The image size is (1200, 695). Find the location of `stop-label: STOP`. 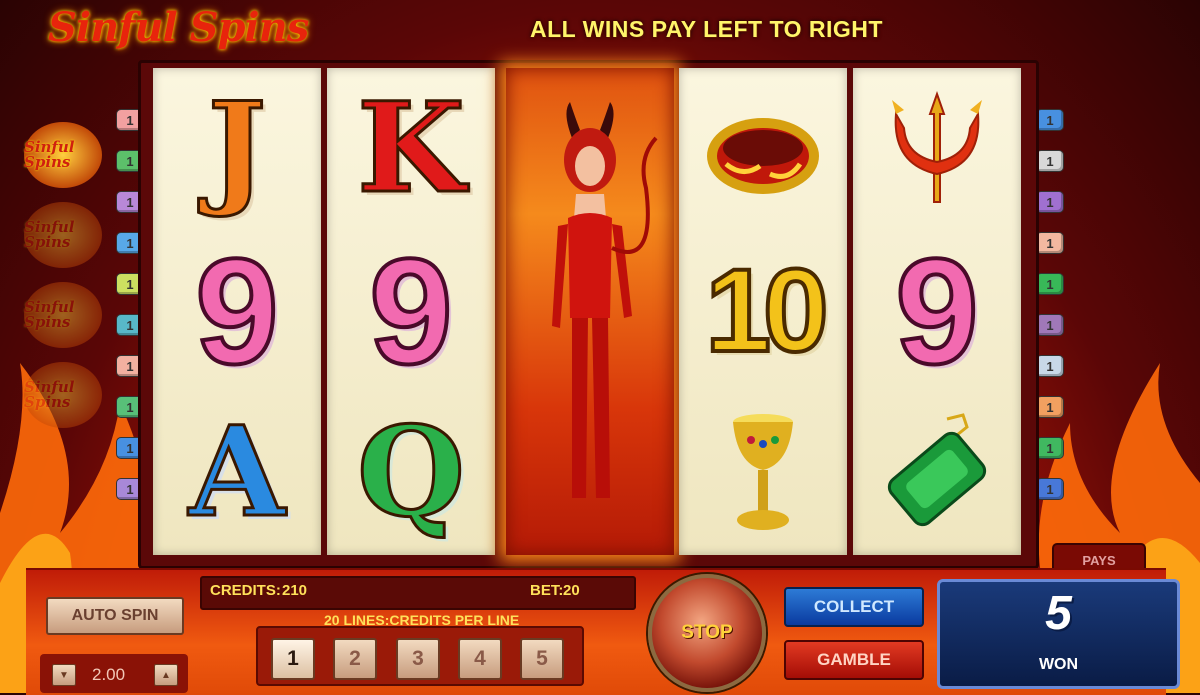

stop-label: STOP is located at coordinates (707, 632).